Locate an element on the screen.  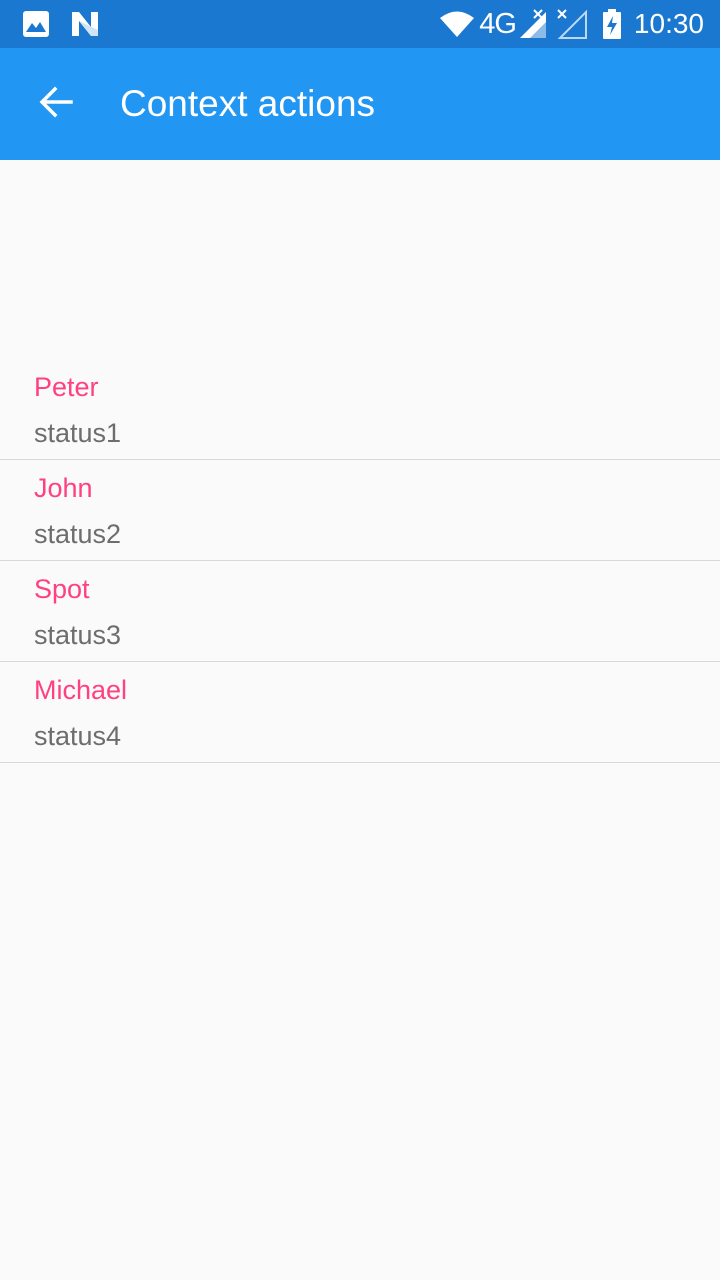
list-item: Peter status1 is located at coordinates (360, 409).